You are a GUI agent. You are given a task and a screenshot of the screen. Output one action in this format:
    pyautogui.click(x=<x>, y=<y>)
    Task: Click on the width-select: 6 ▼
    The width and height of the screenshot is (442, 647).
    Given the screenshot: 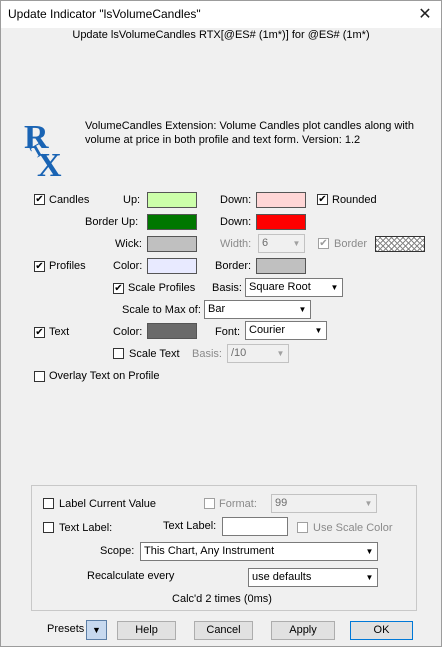 What is the action you would take?
    pyautogui.click(x=281, y=243)
    